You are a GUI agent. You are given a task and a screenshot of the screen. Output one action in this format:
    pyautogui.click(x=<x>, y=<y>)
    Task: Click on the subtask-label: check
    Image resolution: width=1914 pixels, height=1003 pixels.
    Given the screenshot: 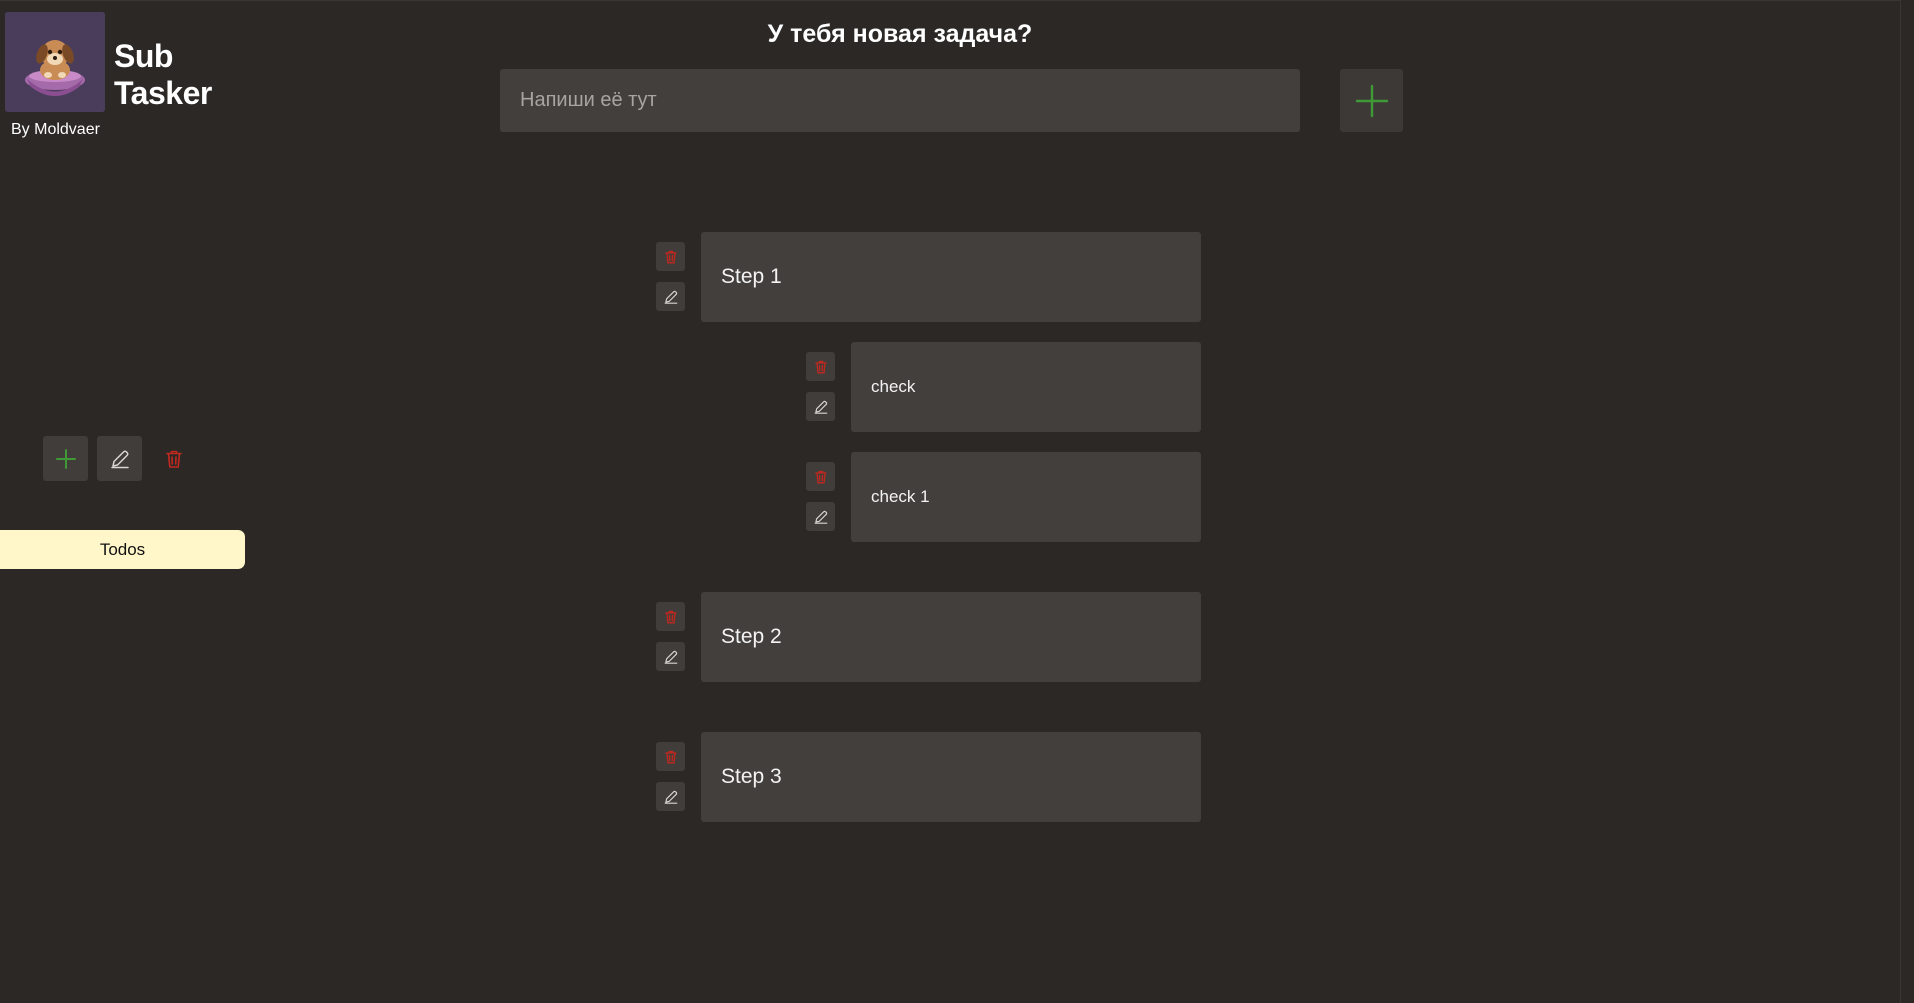 What is the action you would take?
    pyautogui.click(x=893, y=386)
    